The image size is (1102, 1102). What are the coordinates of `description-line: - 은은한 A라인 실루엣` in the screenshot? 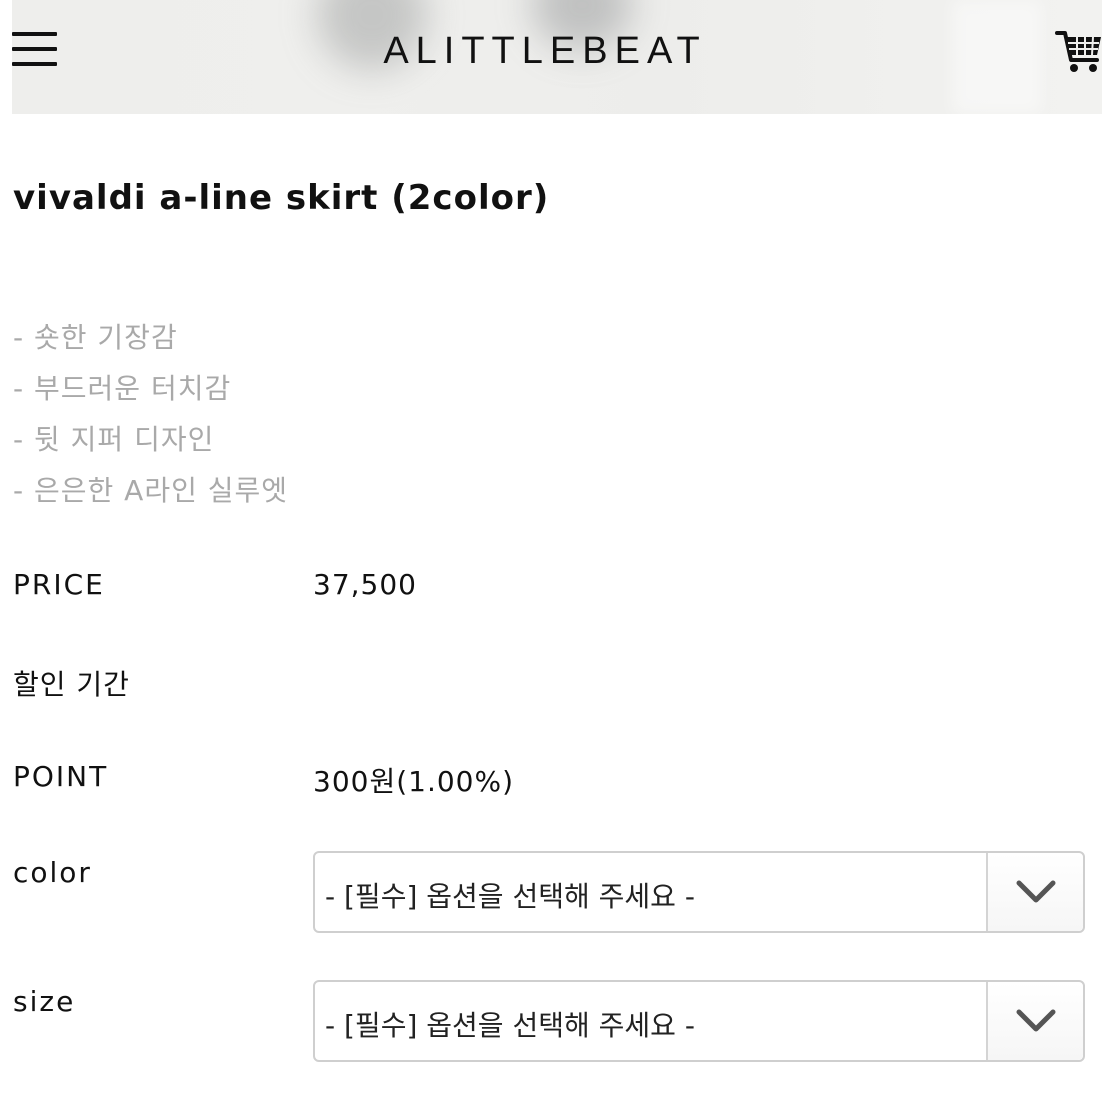 It's located at (151, 490).